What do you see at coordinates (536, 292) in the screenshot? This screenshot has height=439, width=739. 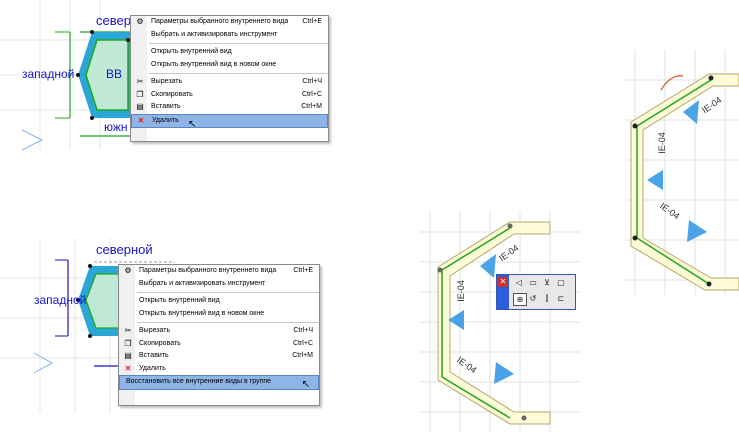 I see `edit-toolbar: ✕ ◁ ▭ ⊻ ▢ ⊕ ↺ ⫿ ⊏` at bounding box center [536, 292].